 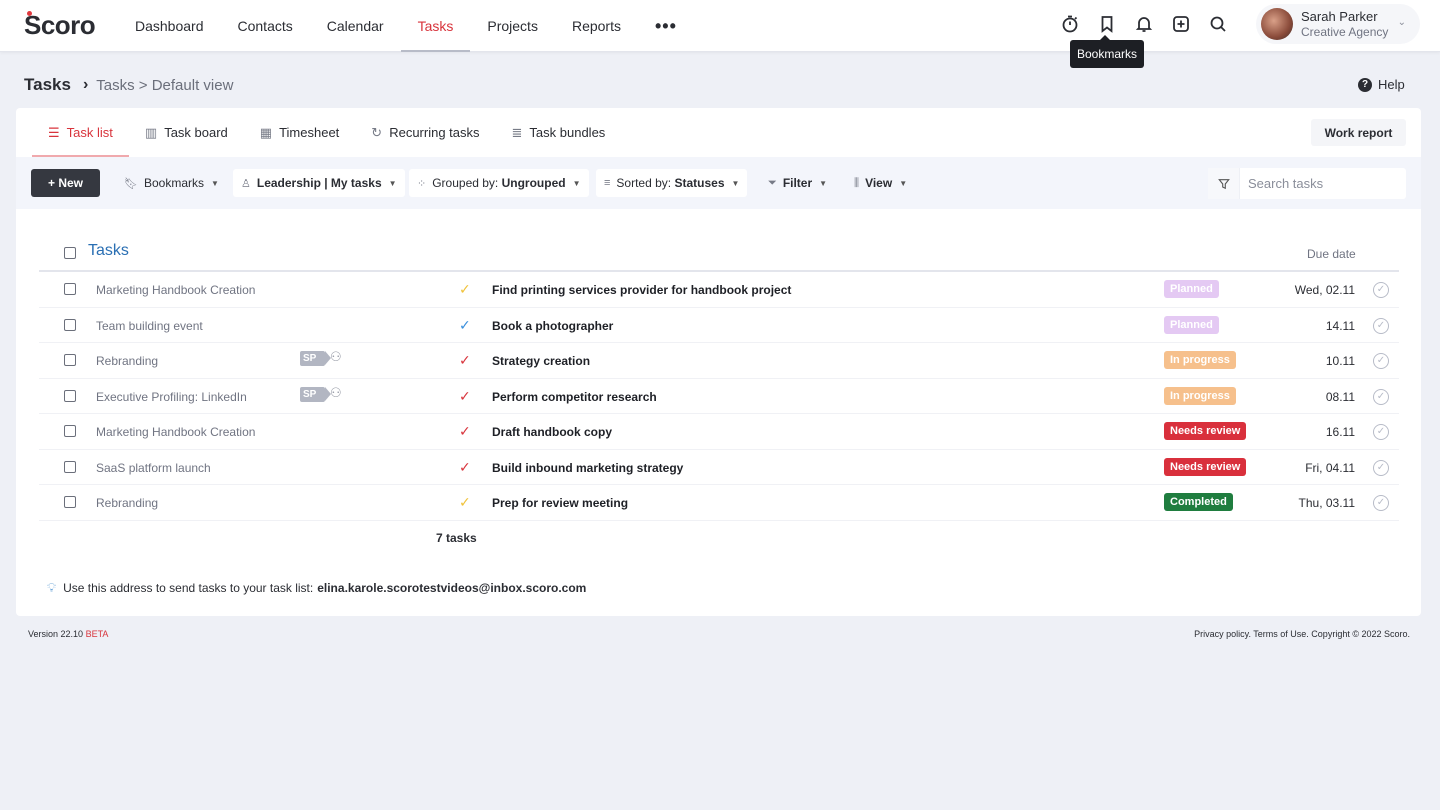 I want to click on tab-task-list: ☰ Task list, so click(x=80, y=132).